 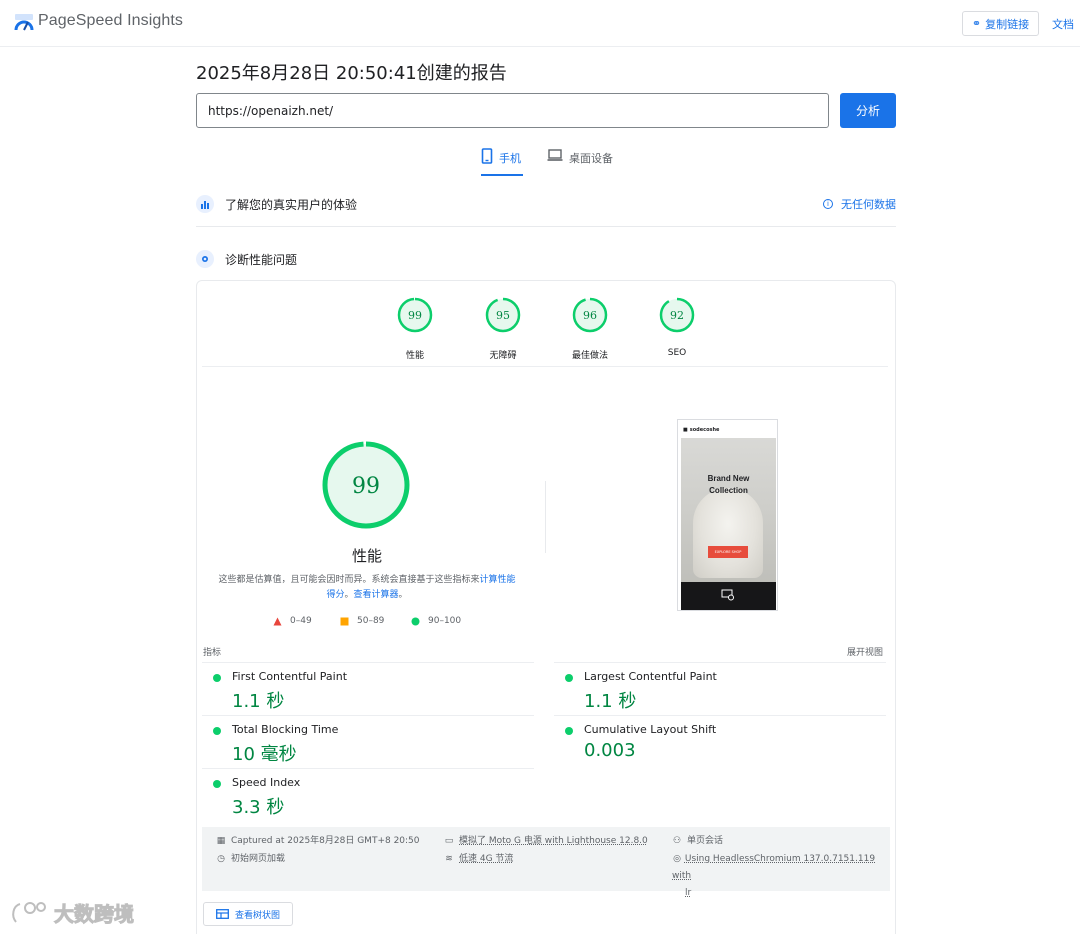 I want to click on captured-text: Captured at 2025年8月28日 GMT+8 20:50, so click(x=325, y=841).